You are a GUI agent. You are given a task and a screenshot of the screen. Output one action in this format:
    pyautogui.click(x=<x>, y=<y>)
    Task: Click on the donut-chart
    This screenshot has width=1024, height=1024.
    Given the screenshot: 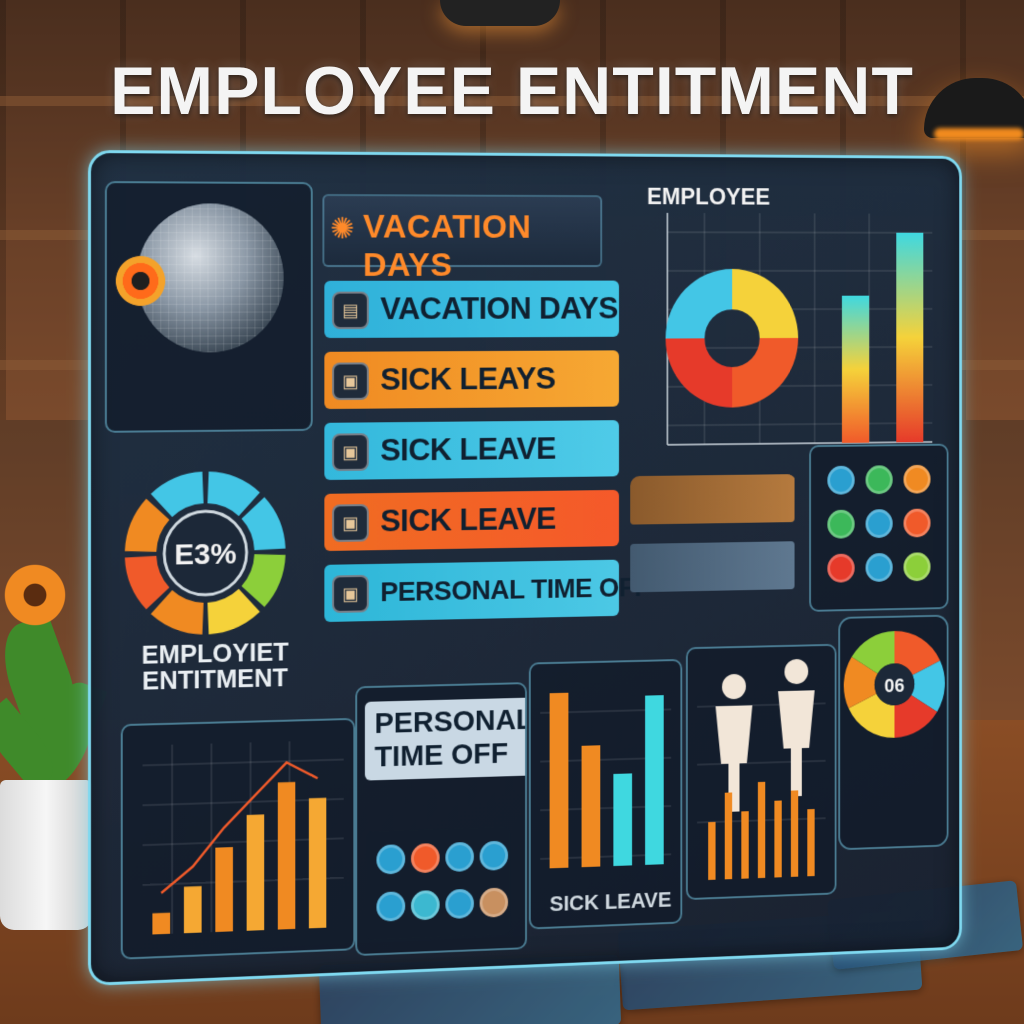 What is the action you would take?
    pyautogui.click(x=732, y=338)
    